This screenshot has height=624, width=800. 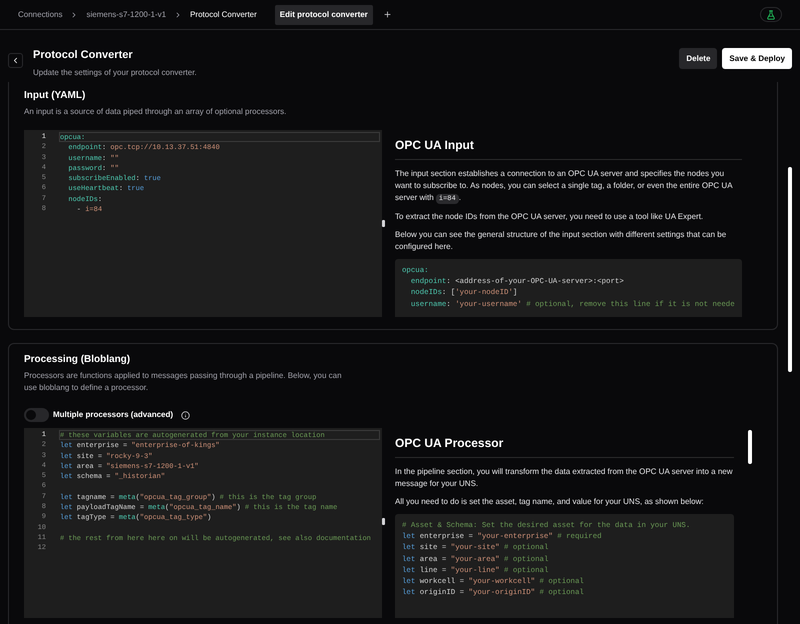 I want to click on breadcrumb-link: Protocol Converter, so click(x=223, y=14).